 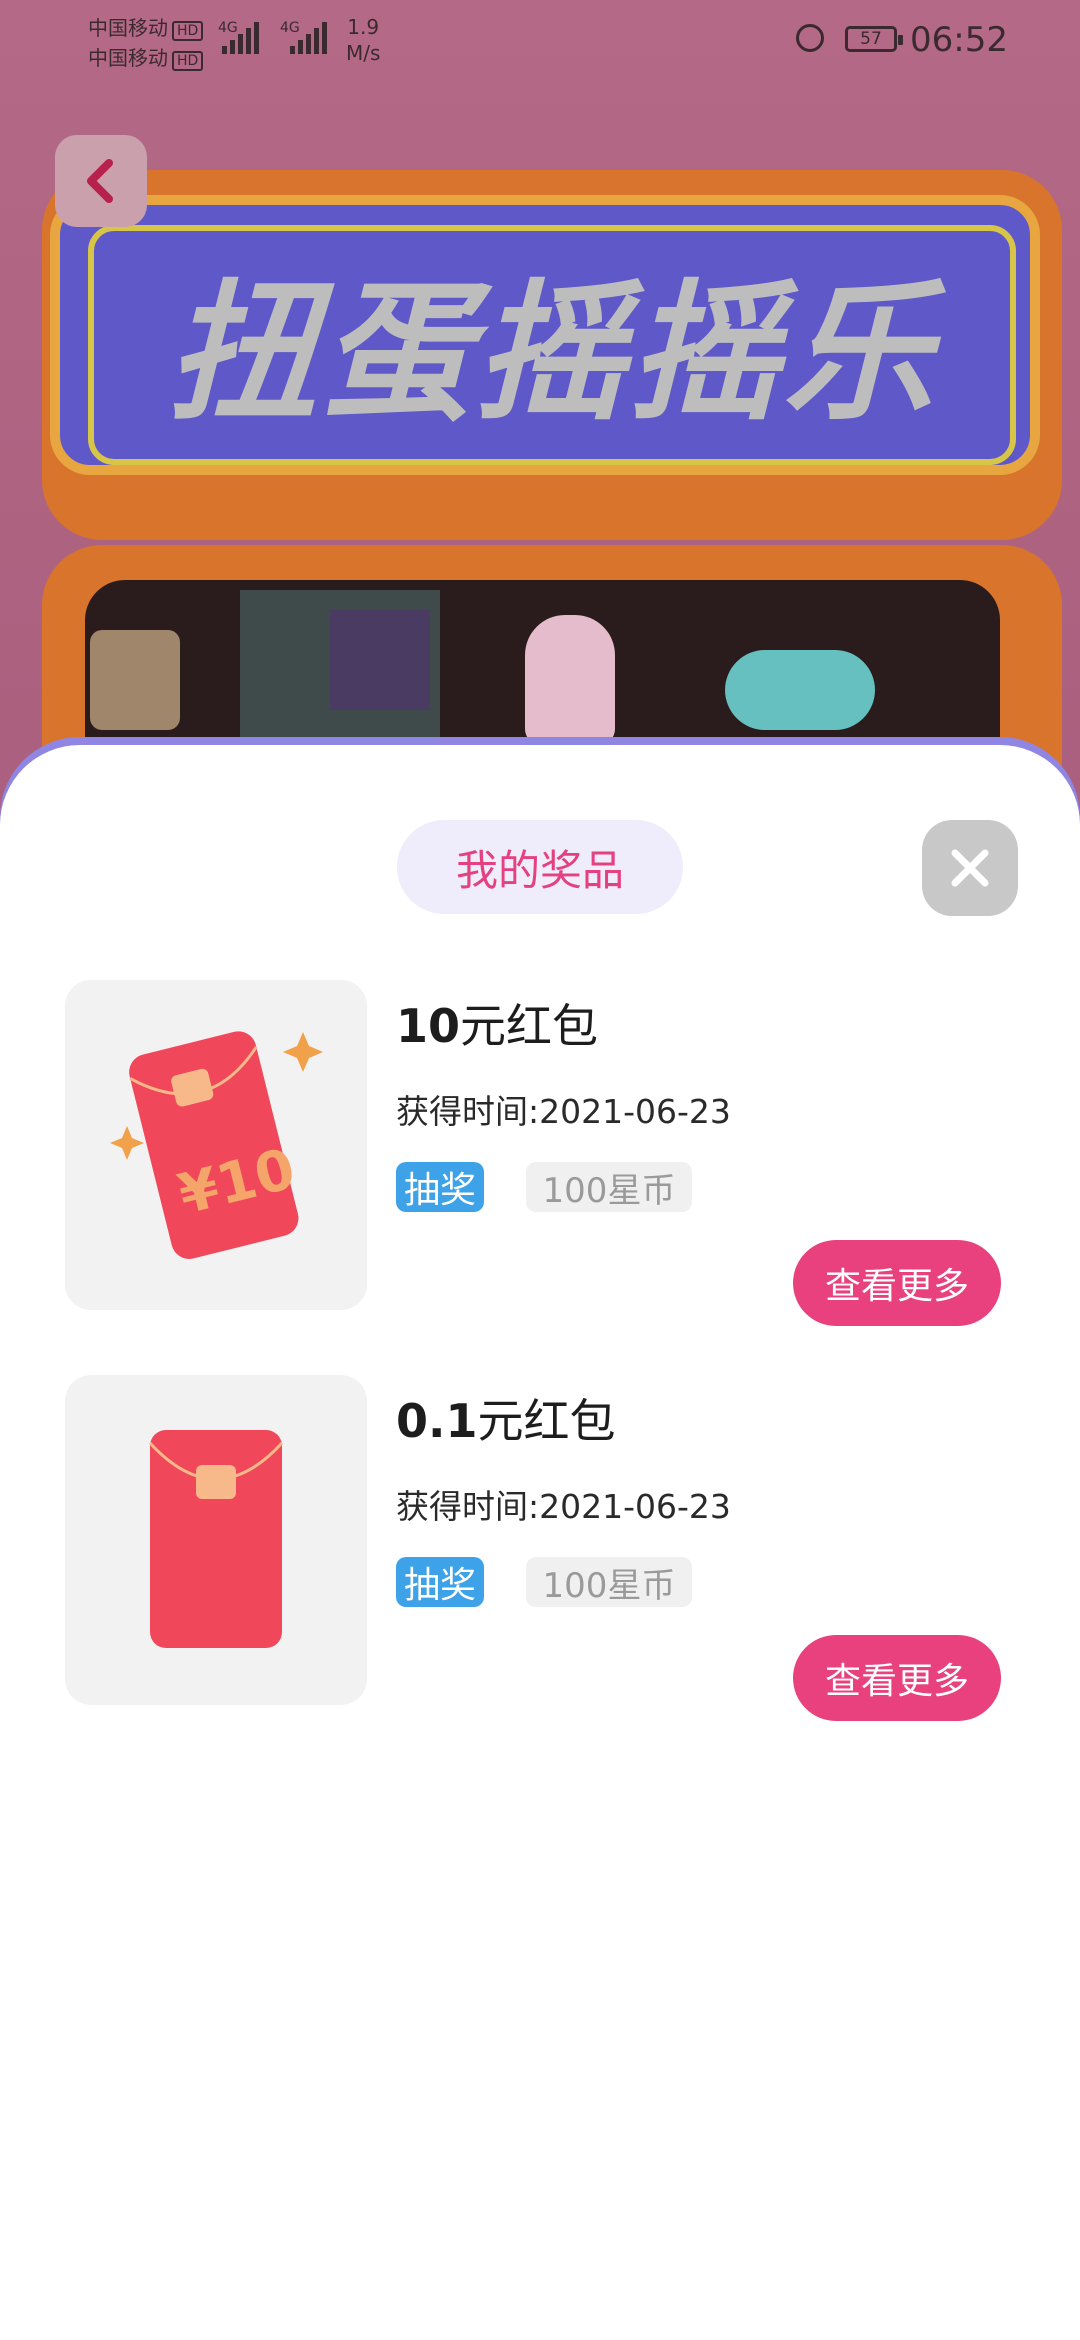 I want to click on red-envelope-icon: ¥10, so click(x=216, y=1145).